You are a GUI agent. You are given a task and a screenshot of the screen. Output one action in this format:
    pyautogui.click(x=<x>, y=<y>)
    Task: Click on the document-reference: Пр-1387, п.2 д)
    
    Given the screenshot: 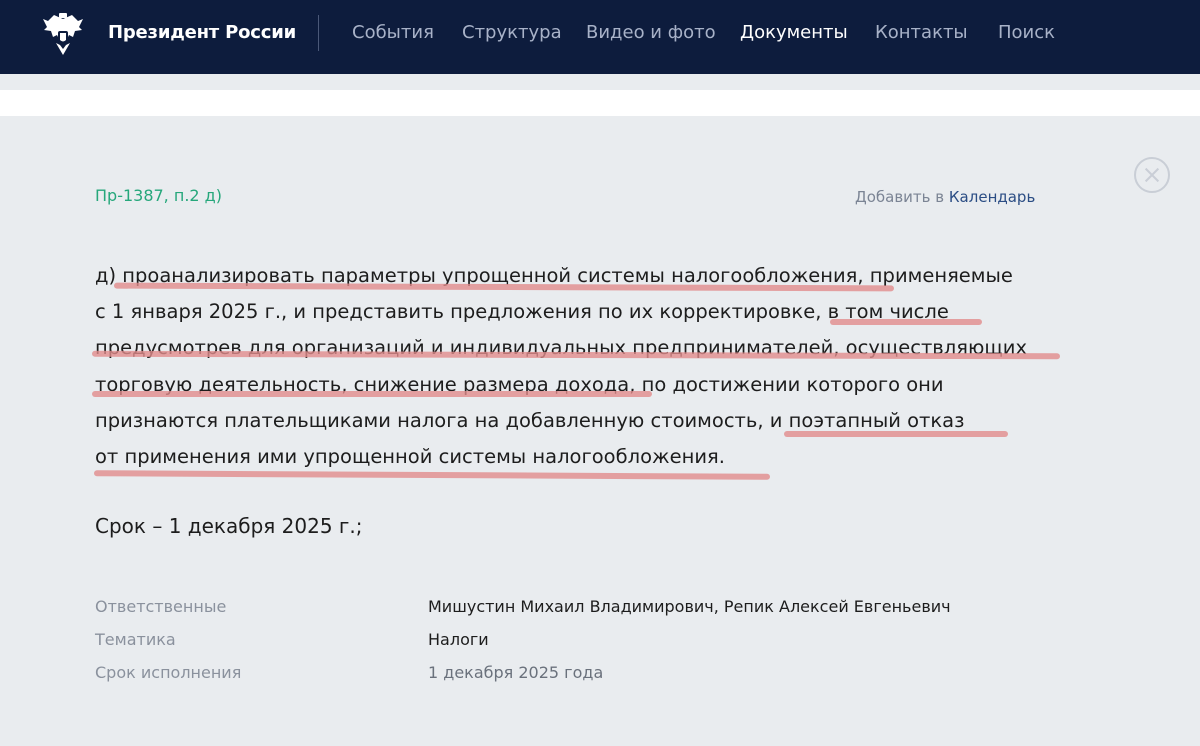 What is the action you would take?
    pyautogui.click(x=158, y=195)
    